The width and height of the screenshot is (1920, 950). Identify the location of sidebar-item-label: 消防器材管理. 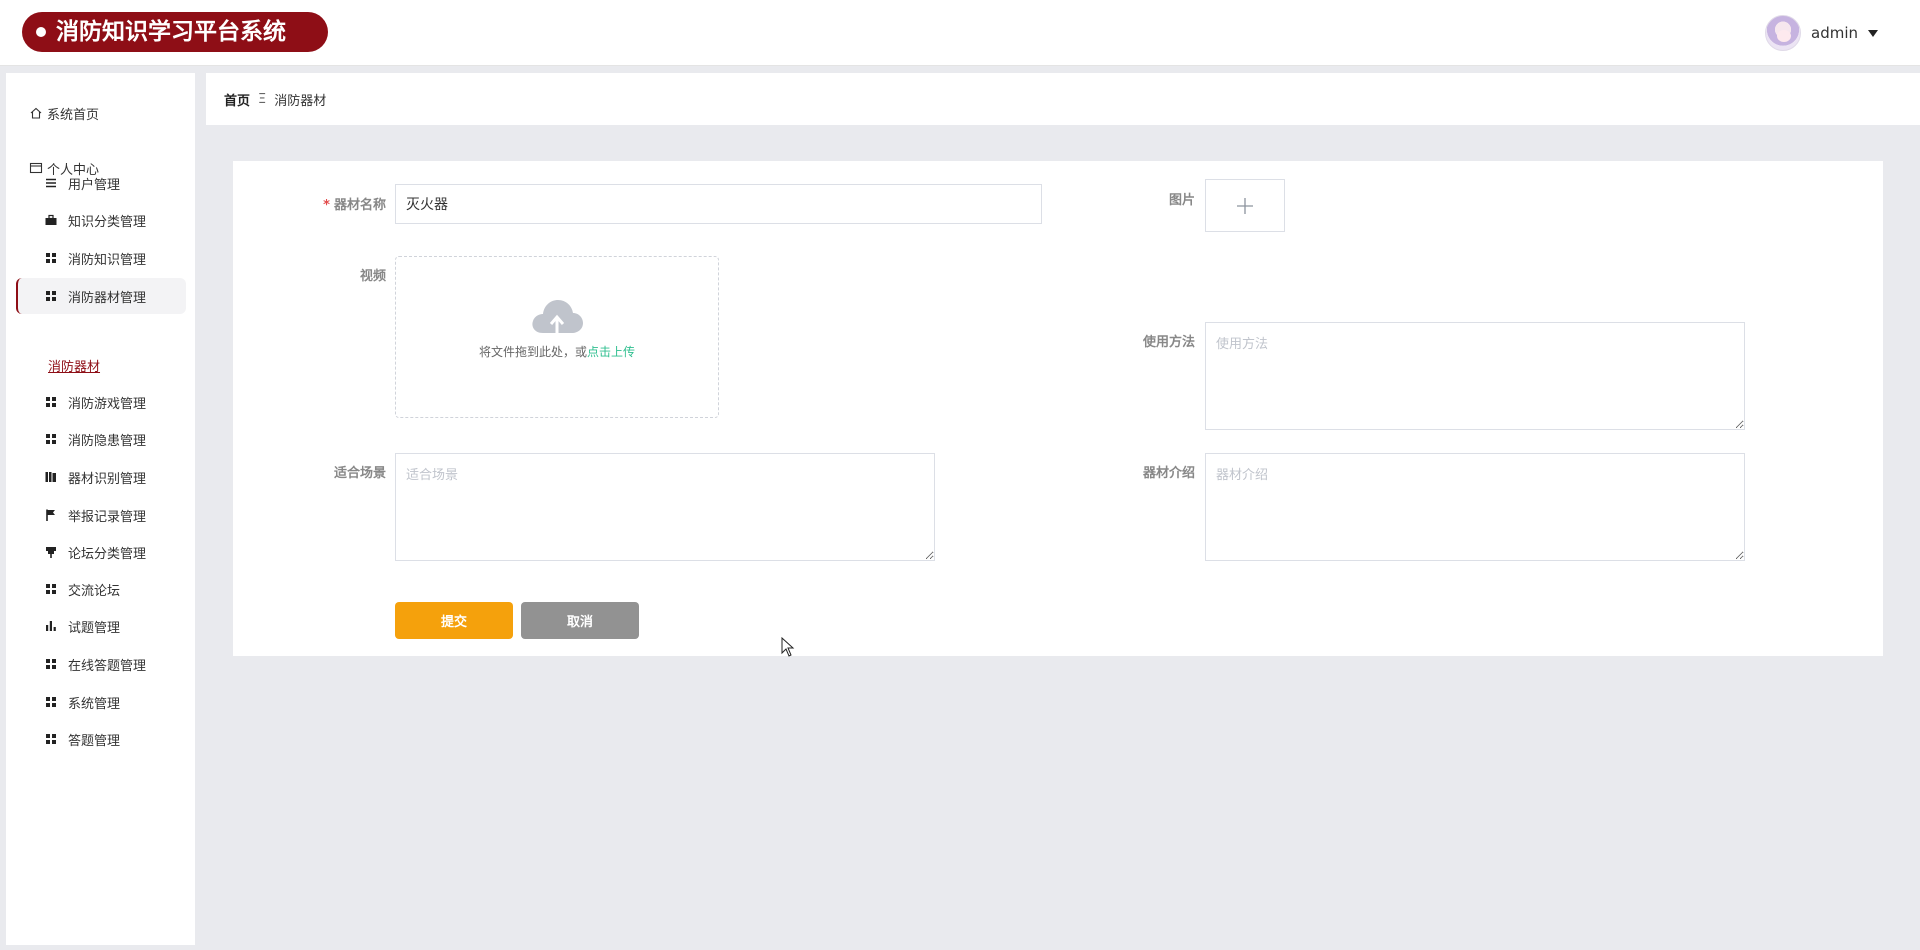
(107, 298).